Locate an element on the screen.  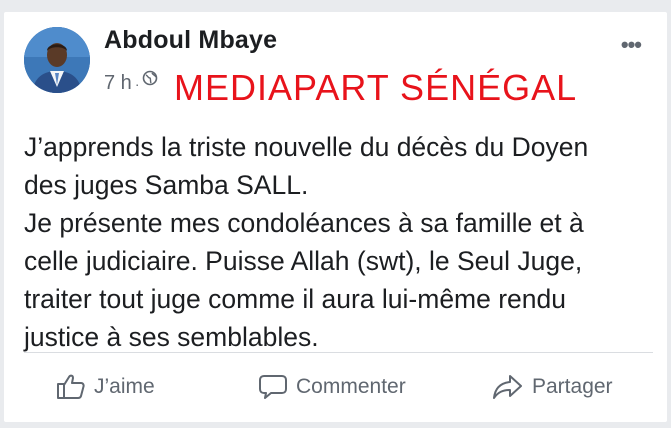
post-meta: 7 h · is located at coordinates (132, 82).